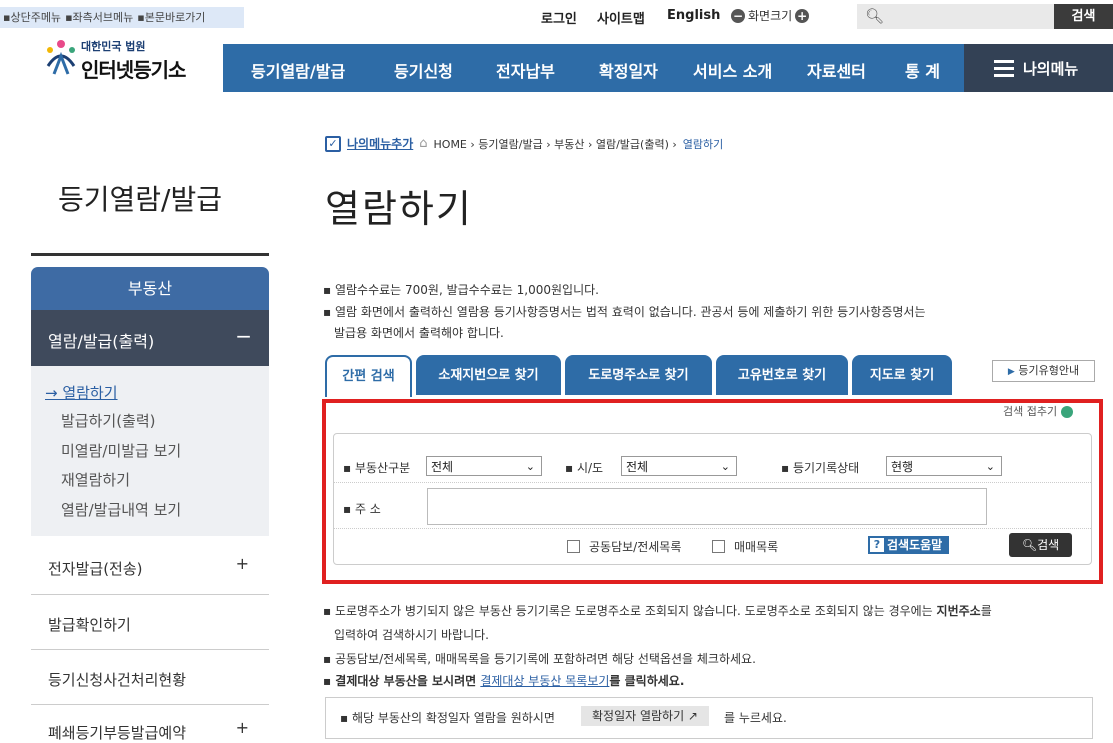 This screenshot has height=743, width=1113. What do you see at coordinates (442, 467) in the screenshot?
I see `property-type-value: 전체` at bounding box center [442, 467].